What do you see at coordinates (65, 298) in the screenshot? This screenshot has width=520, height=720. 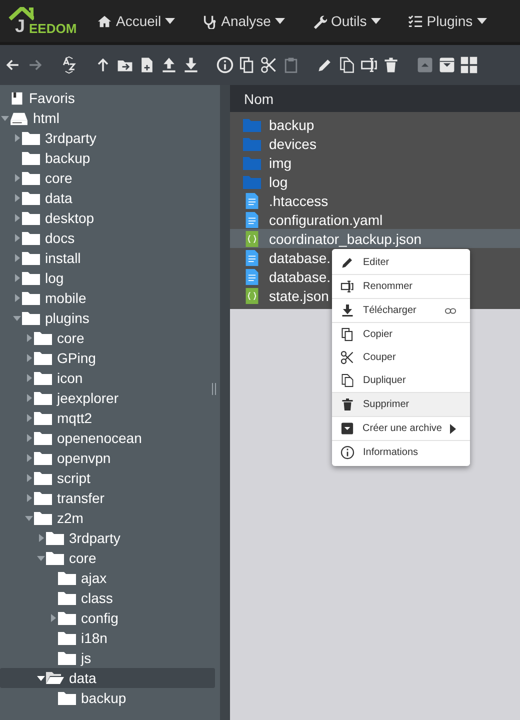 I see `tree-label: mobile` at bounding box center [65, 298].